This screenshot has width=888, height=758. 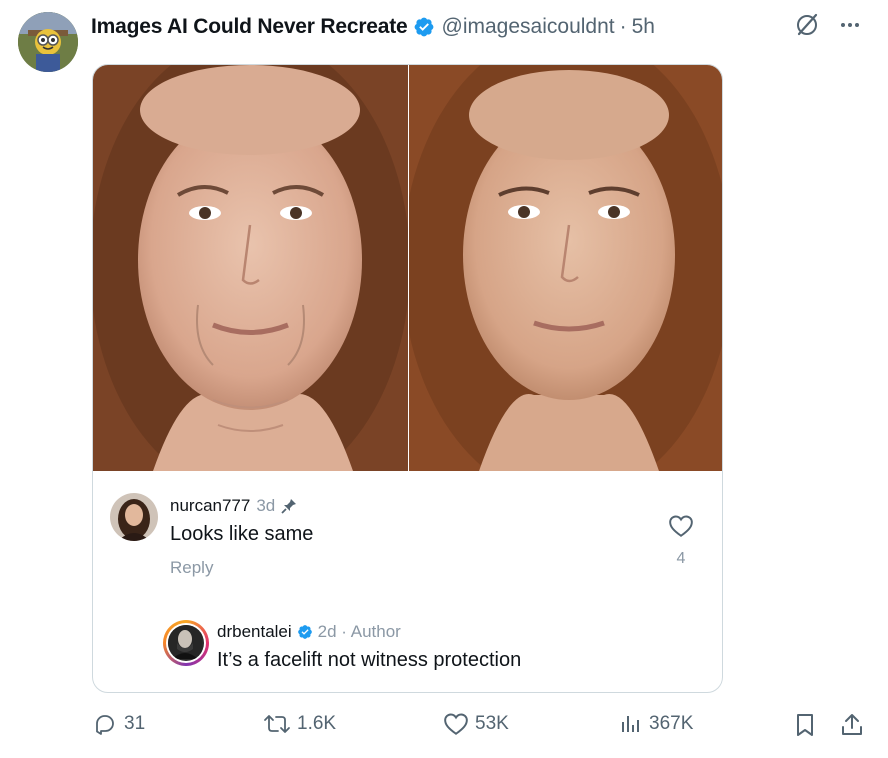 I want to click on commenter-avatar, so click(x=134, y=517).